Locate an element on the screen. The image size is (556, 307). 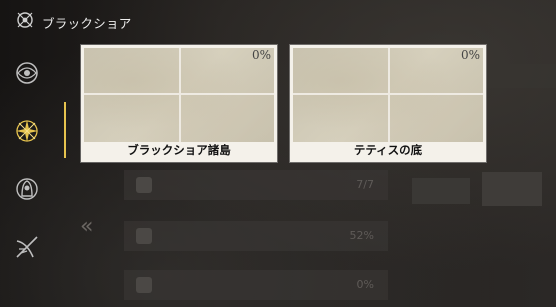
hooded-figure-icon is located at coordinates (27, 189).